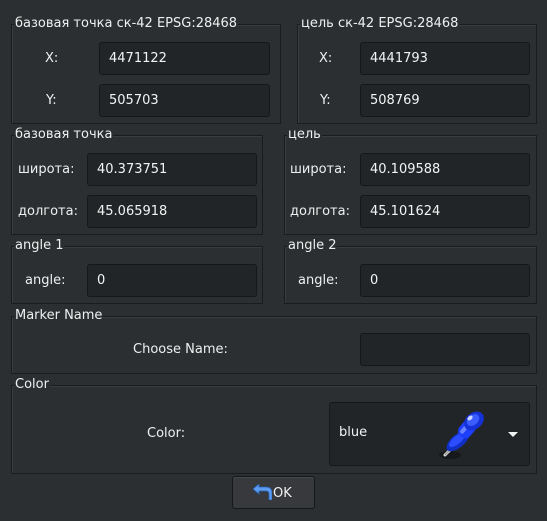 This screenshot has height=521, width=547. What do you see at coordinates (312, 246) in the screenshot?
I see `angle2-title: angle 2` at bounding box center [312, 246].